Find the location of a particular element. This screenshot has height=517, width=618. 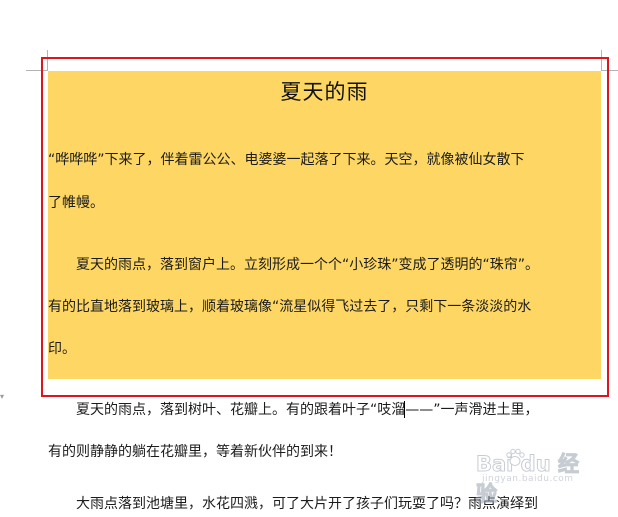

margin-marker-icon: ▾ is located at coordinates (2, 396).